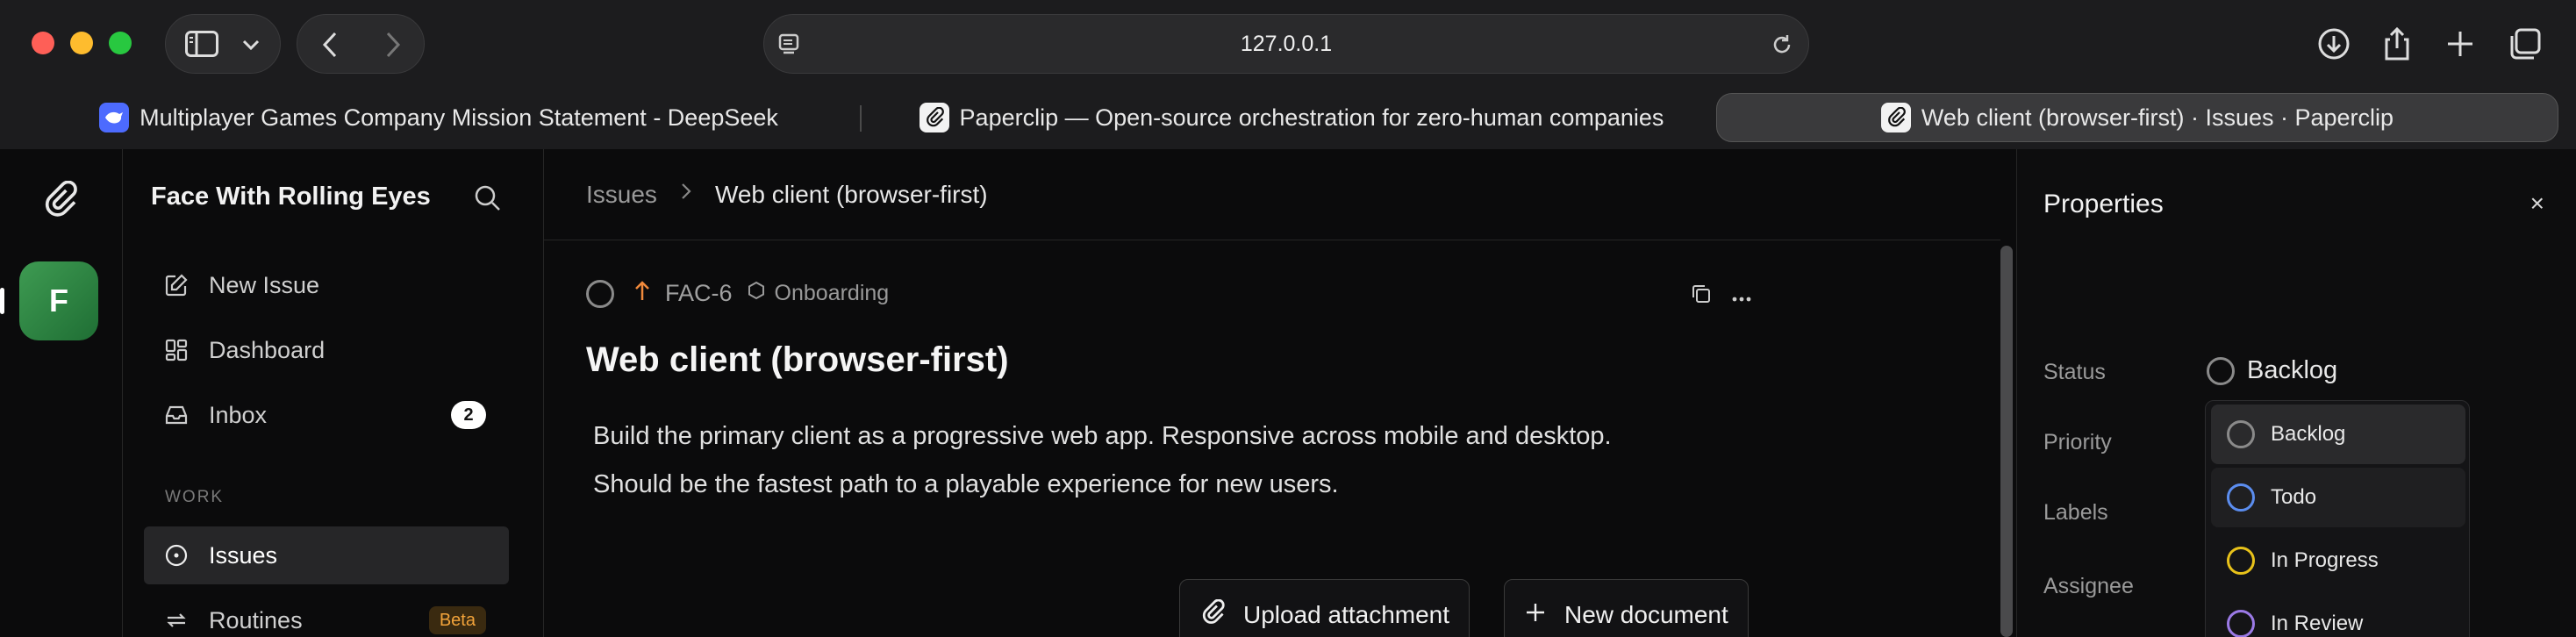 The image size is (2576, 637). I want to click on sidebar-item-label: Issues, so click(243, 555).